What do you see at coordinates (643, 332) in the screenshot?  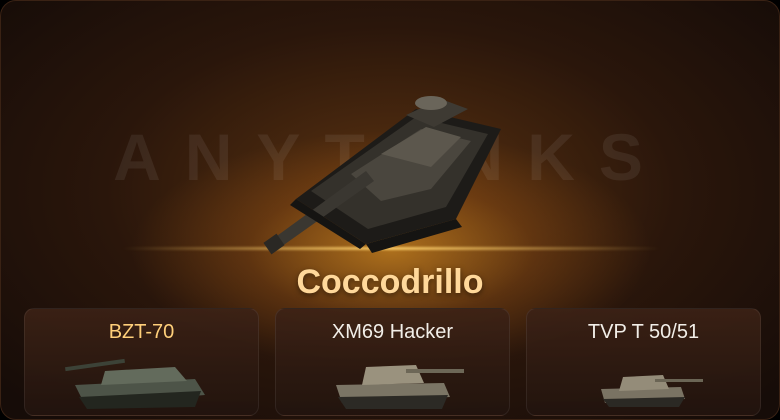 I see `tank-tile-name: TVP T 50/51` at bounding box center [643, 332].